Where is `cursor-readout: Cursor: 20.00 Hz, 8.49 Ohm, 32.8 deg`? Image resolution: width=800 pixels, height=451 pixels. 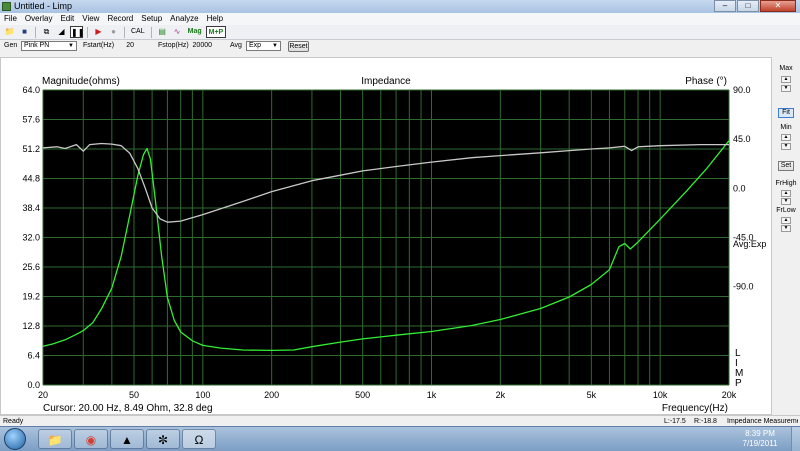
cursor-readout: Cursor: 20.00 Hz, 8.49 Ohm, 32.8 deg is located at coordinates (128, 408).